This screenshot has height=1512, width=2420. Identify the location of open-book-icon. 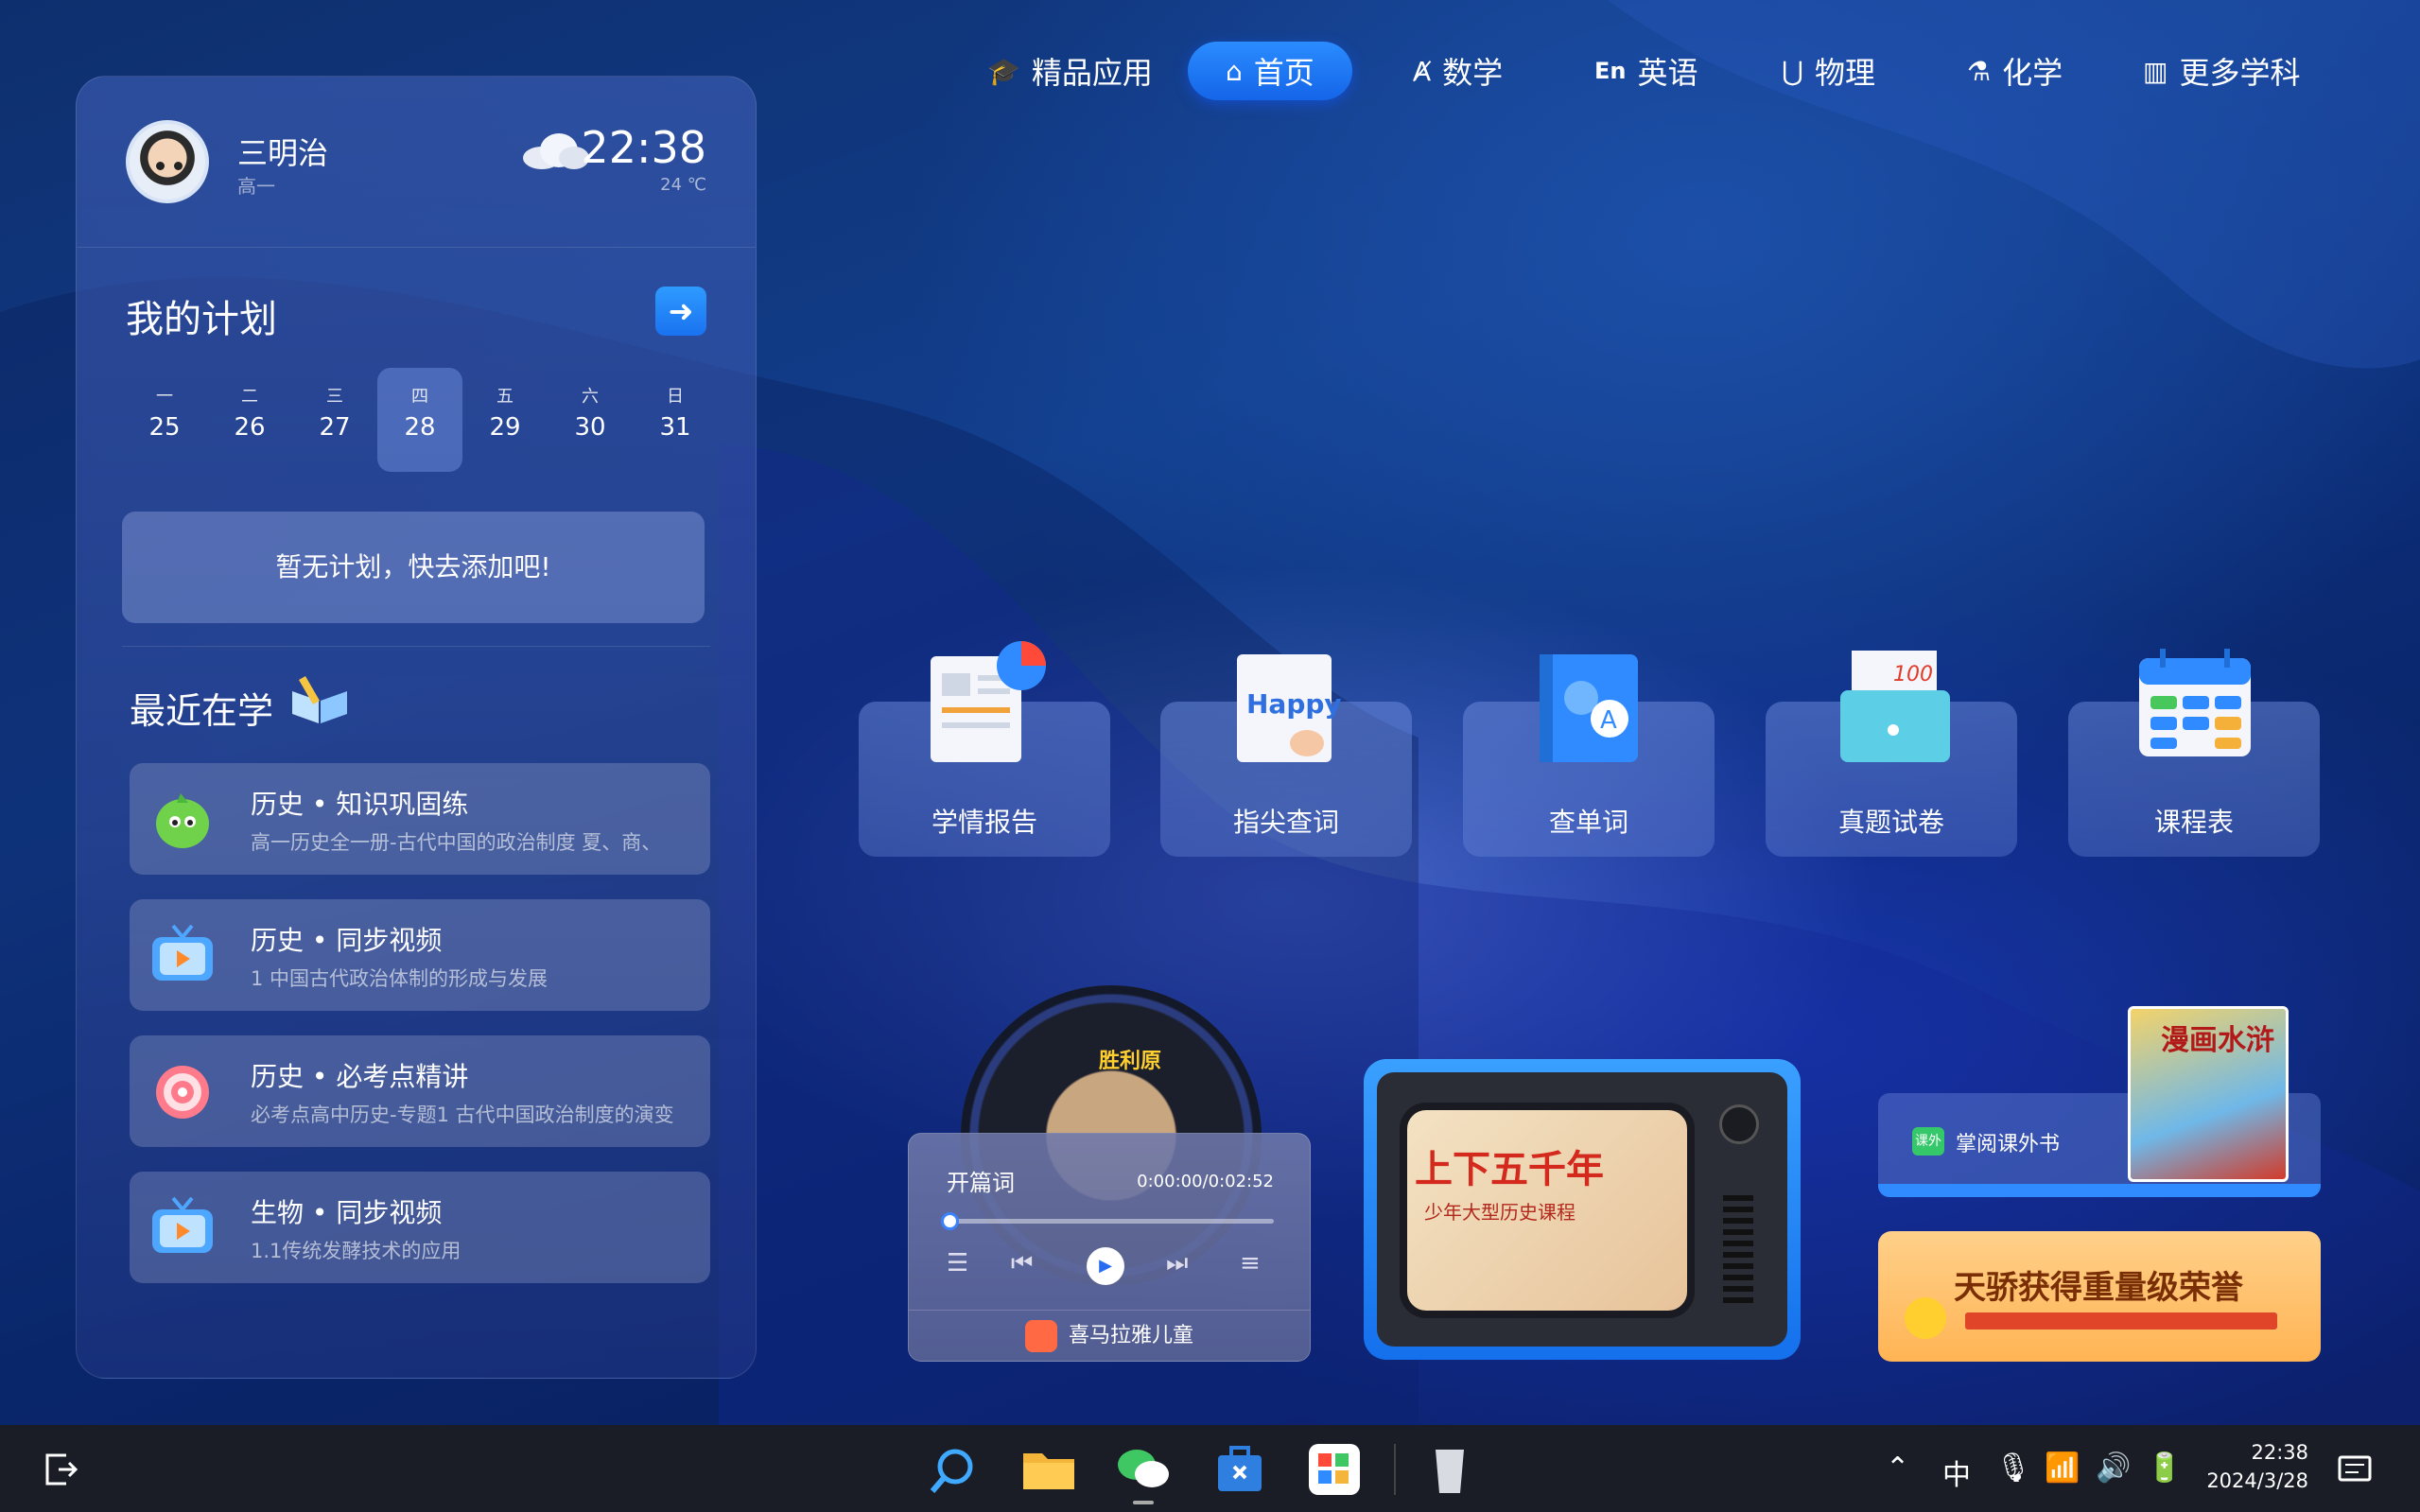
(320, 699).